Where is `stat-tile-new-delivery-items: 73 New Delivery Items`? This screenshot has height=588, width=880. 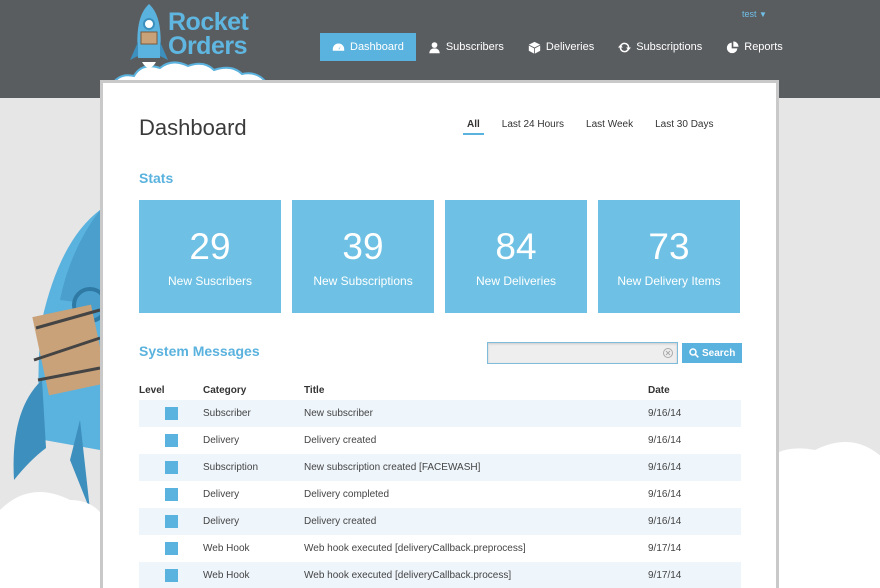
stat-tile-new-delivery-items: 73 New Delivery Items is located at coordinates (669, 256).